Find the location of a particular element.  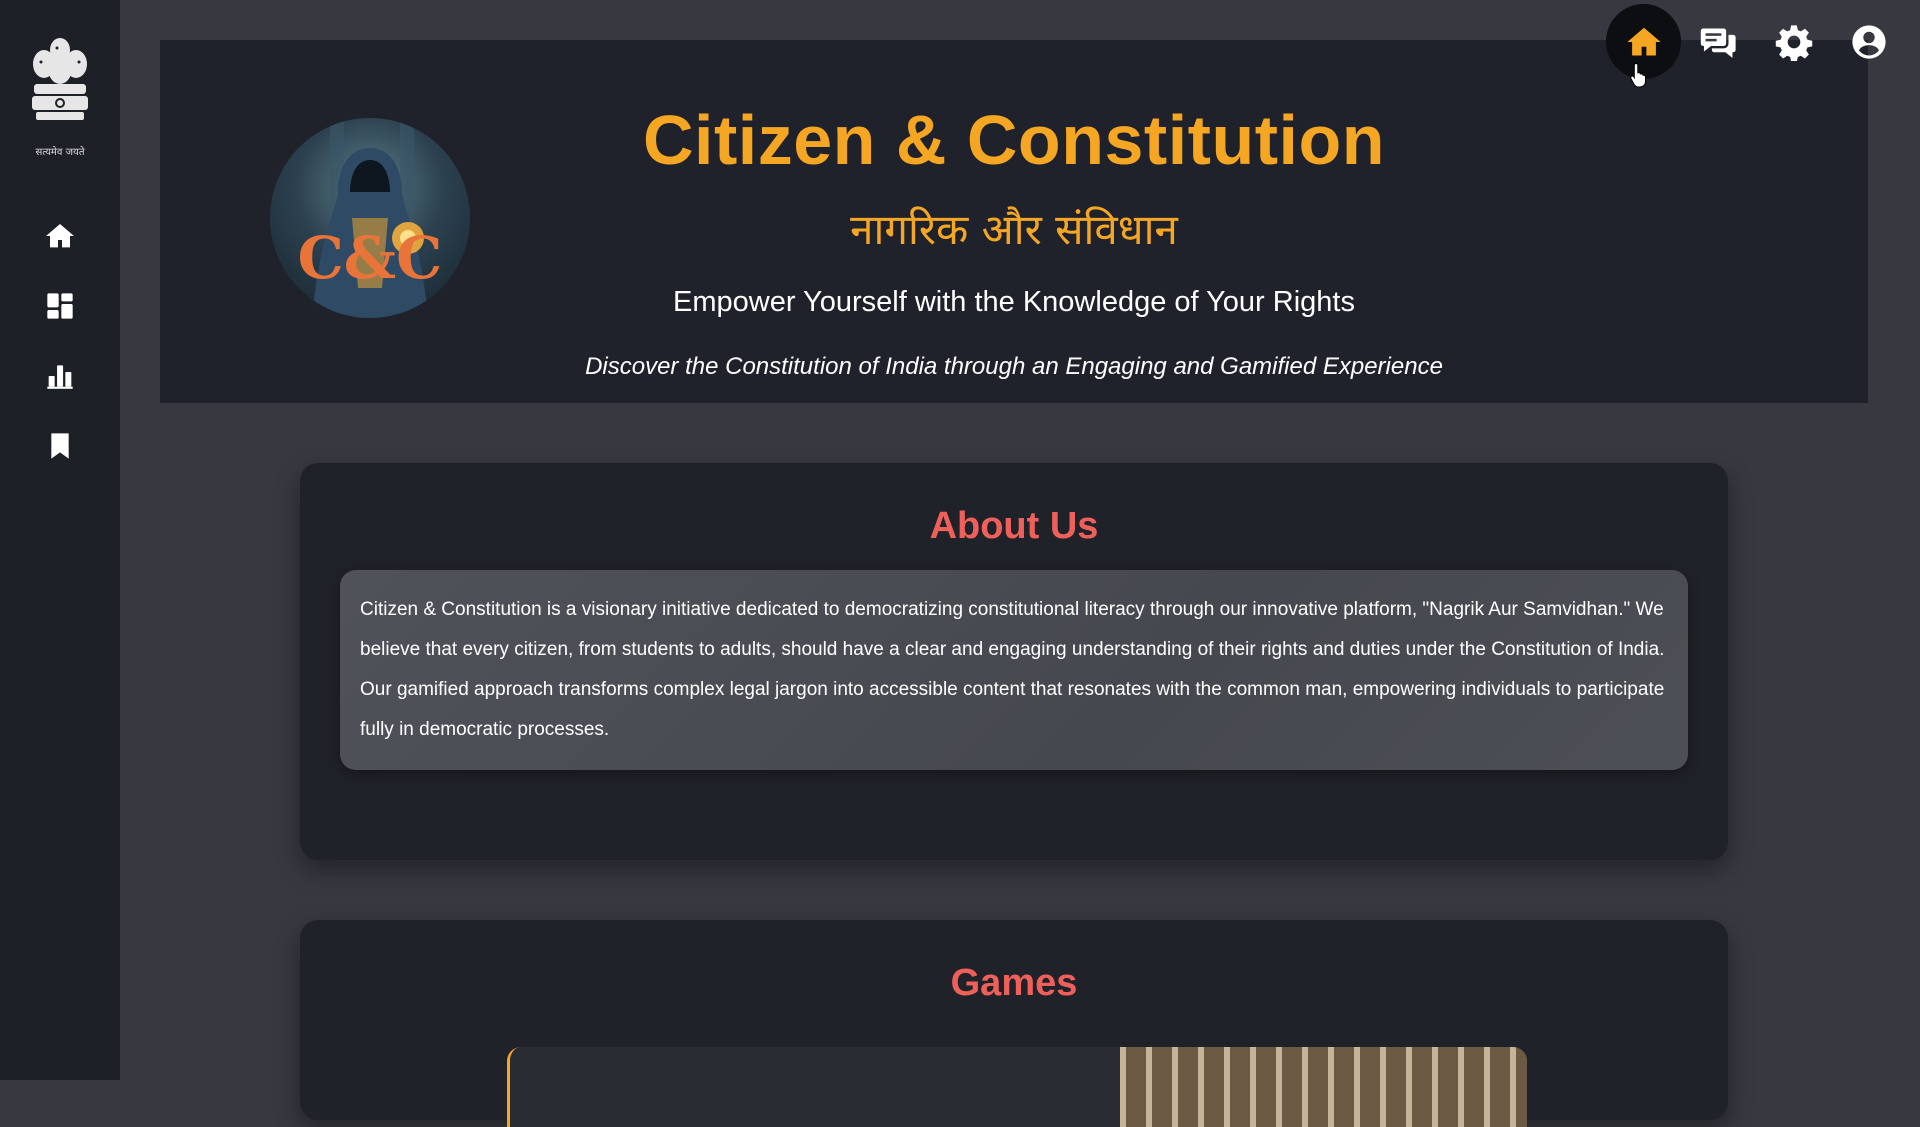

lion-capital-icon is located at coordinates (60, 79).